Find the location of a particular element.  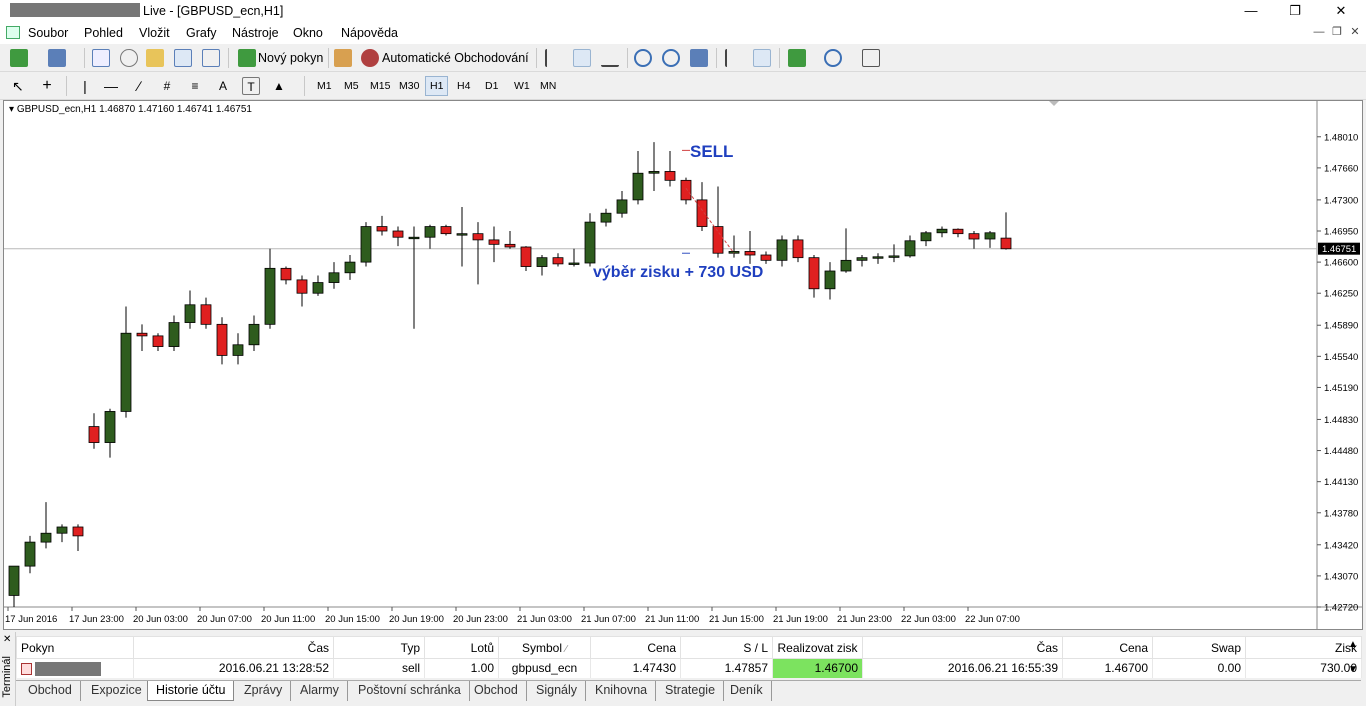

tab-strategie: Strategie is located at coordinates (691, 691).